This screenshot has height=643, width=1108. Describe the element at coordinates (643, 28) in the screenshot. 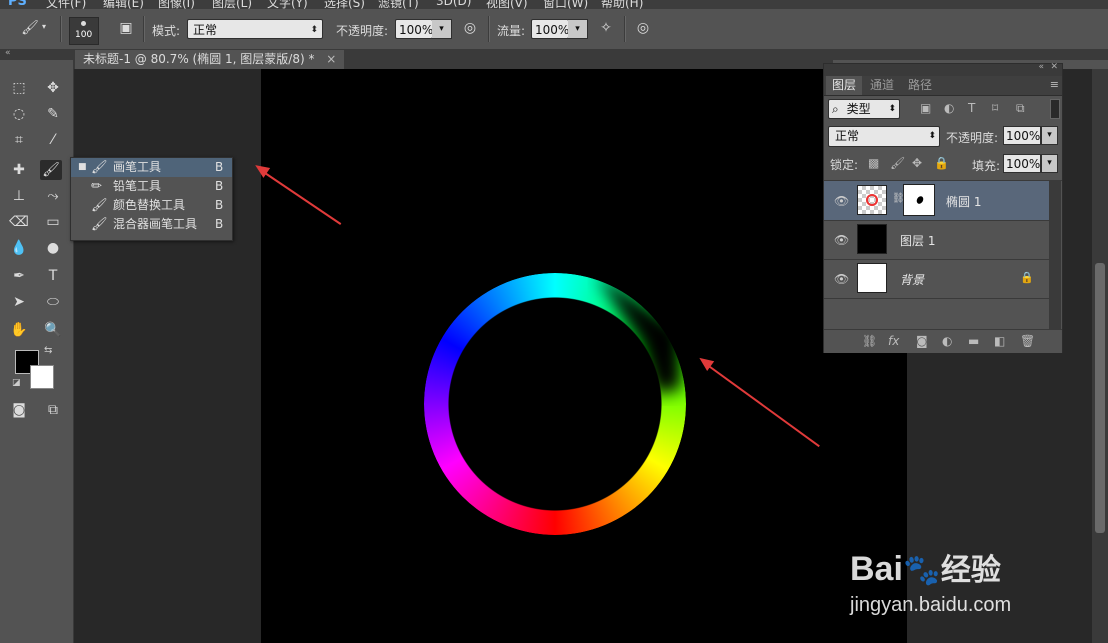

I see `pressure-size-icon: ◎` at that location.